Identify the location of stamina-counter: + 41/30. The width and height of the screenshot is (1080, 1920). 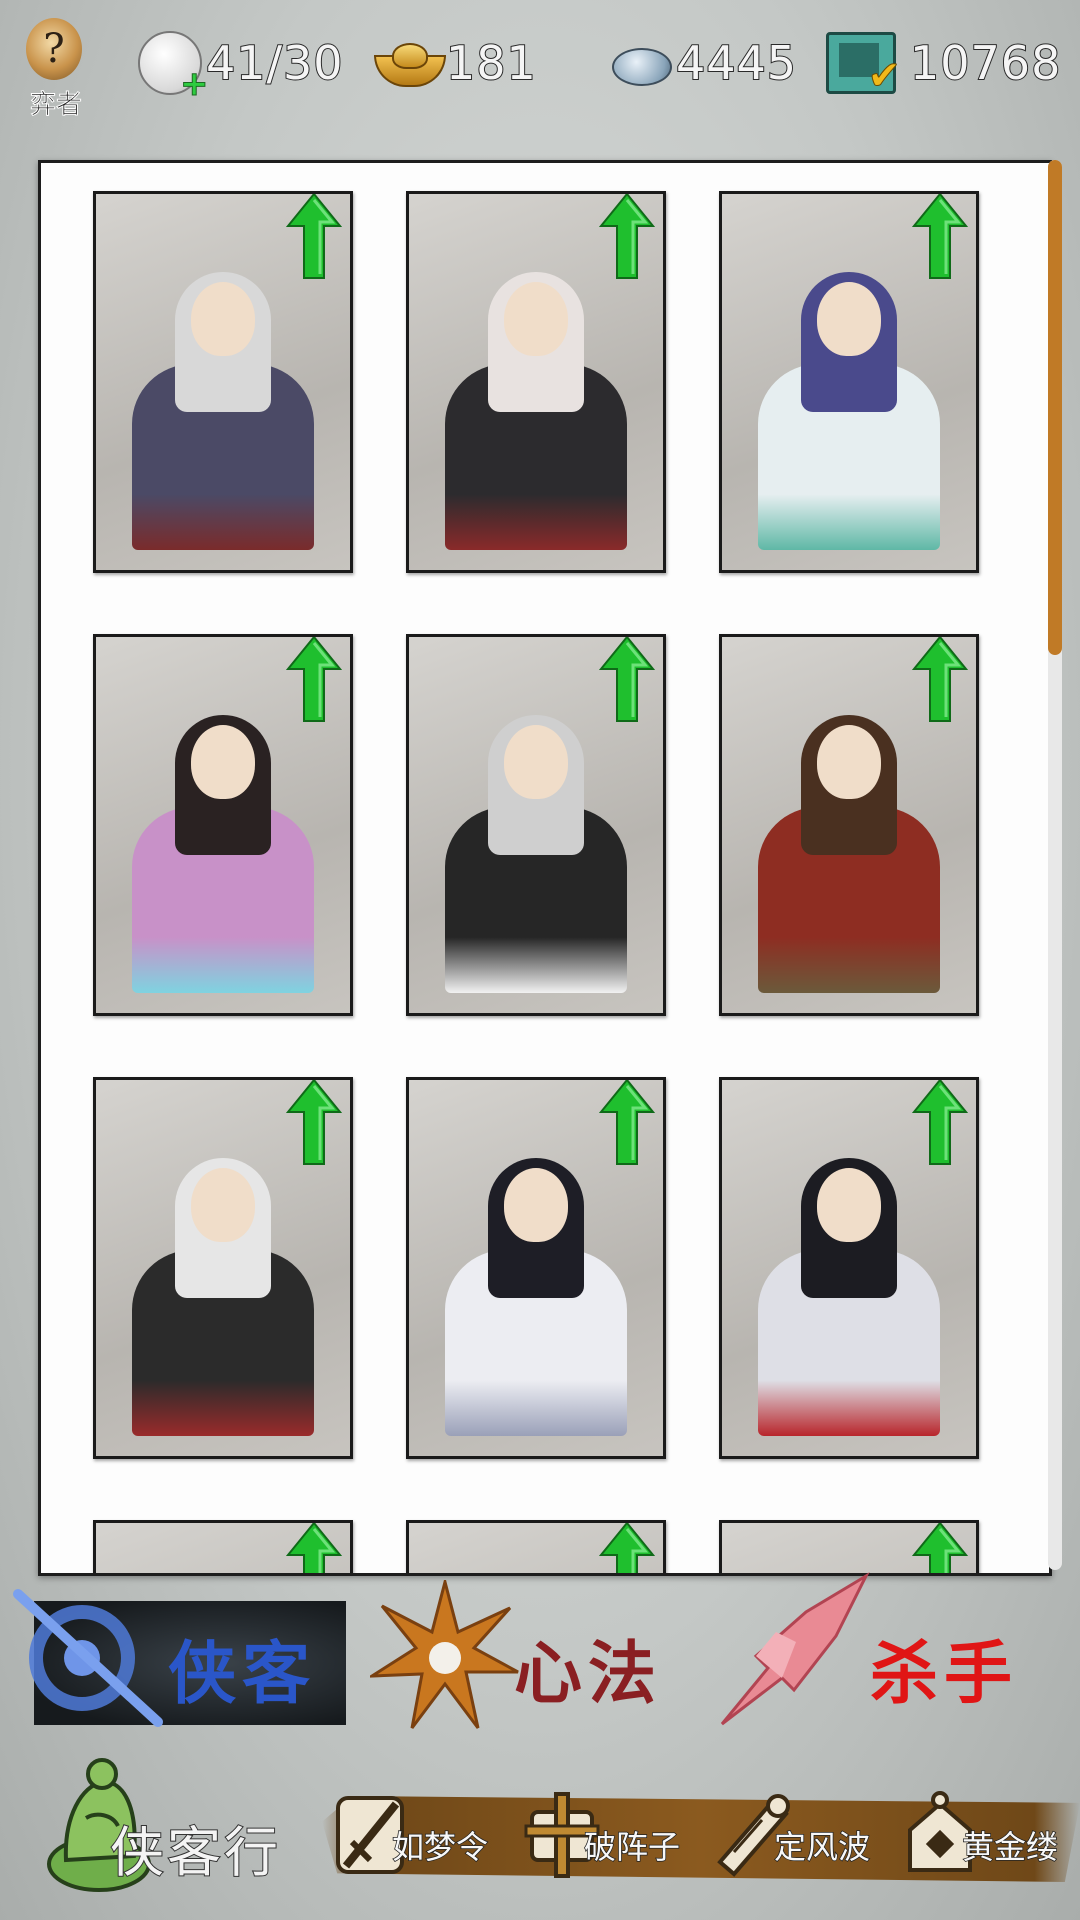
(241, 65).